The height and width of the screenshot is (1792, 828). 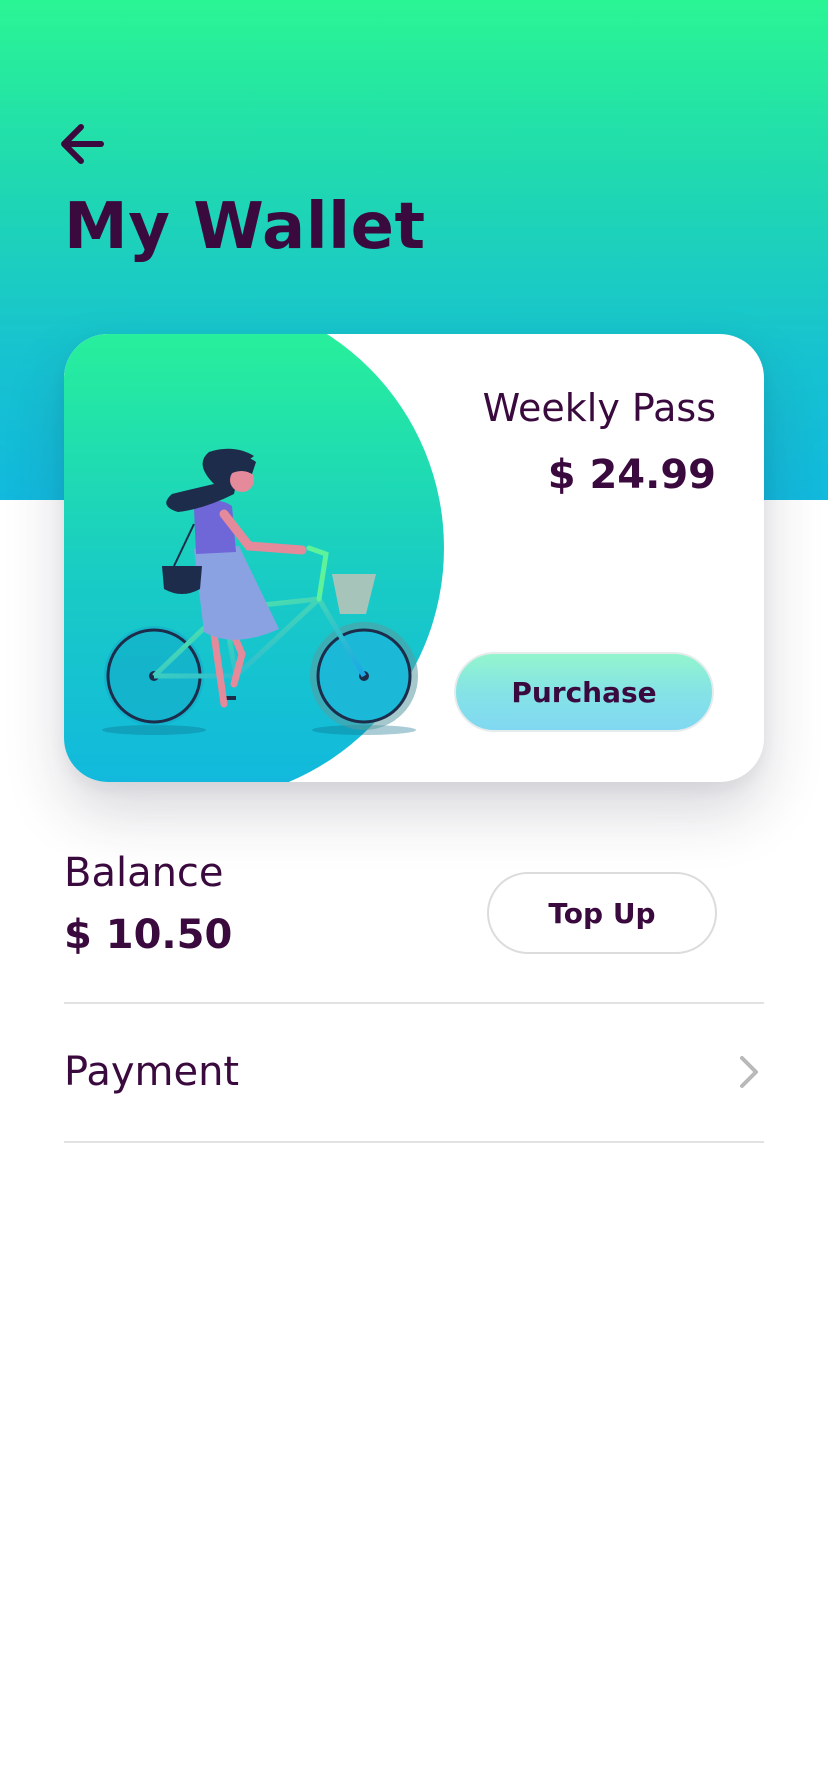 What do you see at coordinates (152, 1072) in the screenshot?
I see `payment-label: Payment` at bounding box center [152, 1072].